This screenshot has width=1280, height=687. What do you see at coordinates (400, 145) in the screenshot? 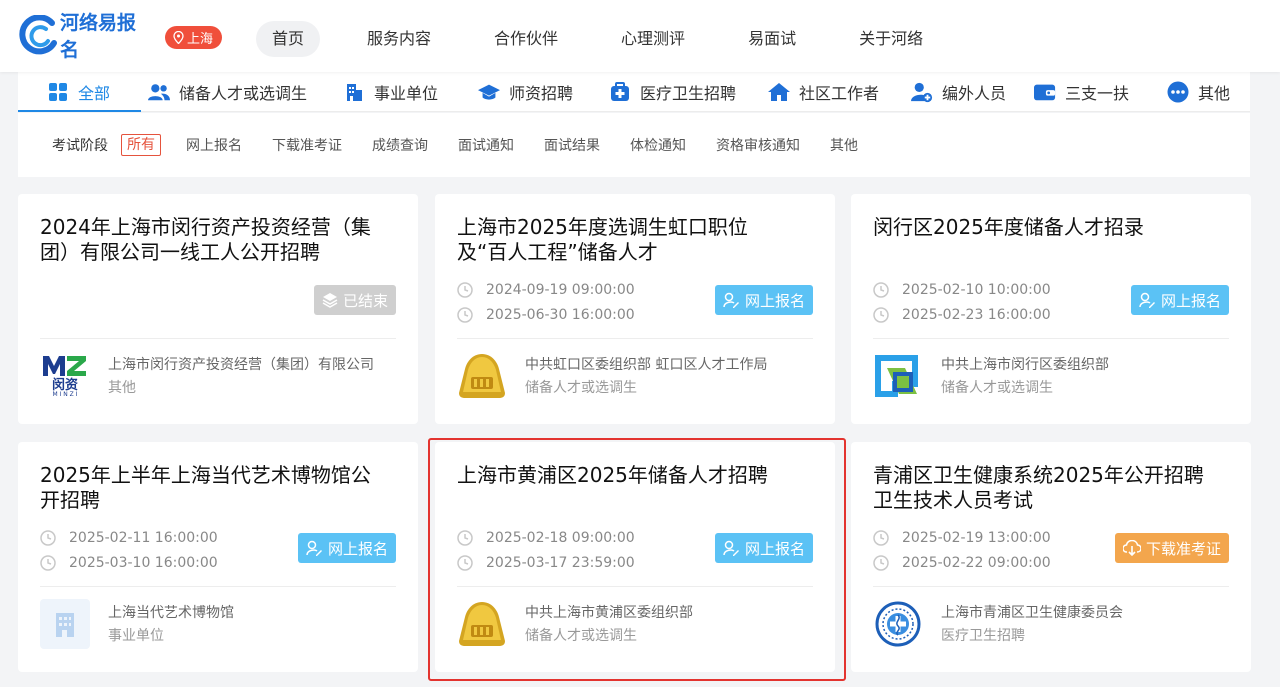
I see `stage-score-query: 成绩查询` at bounding box center [400, 145].